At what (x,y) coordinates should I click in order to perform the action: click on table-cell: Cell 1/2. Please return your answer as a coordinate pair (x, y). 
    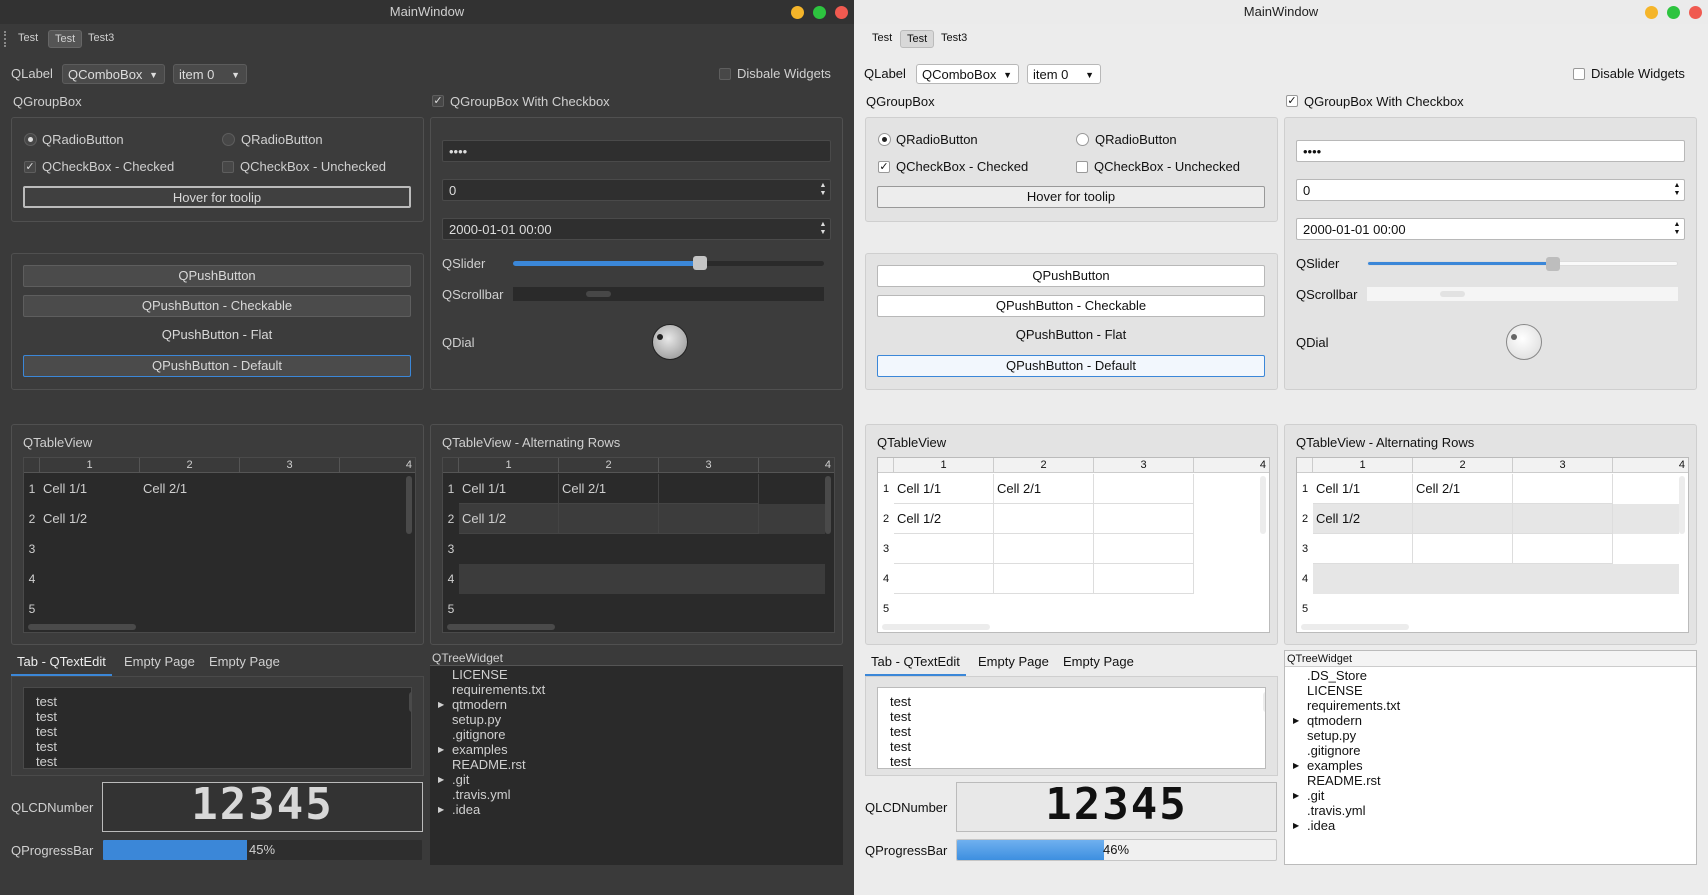
    Looking at the image, I should click on (90, 519).